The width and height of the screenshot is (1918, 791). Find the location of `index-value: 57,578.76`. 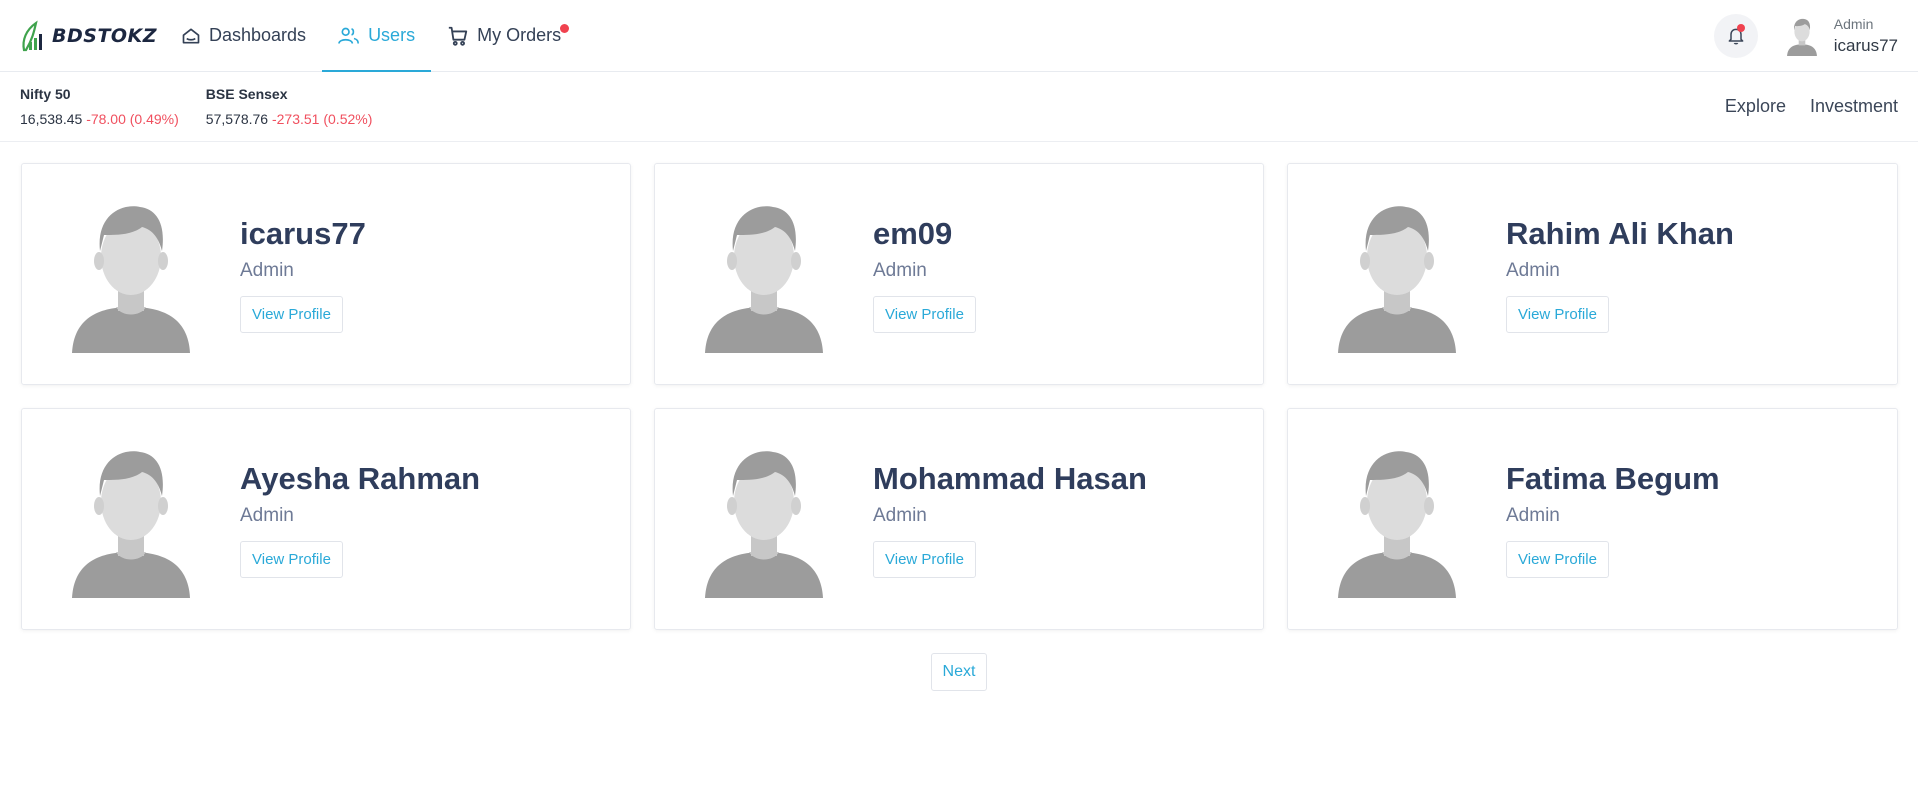

index-value: 57,578.76 is located at coordinates (237, 119).